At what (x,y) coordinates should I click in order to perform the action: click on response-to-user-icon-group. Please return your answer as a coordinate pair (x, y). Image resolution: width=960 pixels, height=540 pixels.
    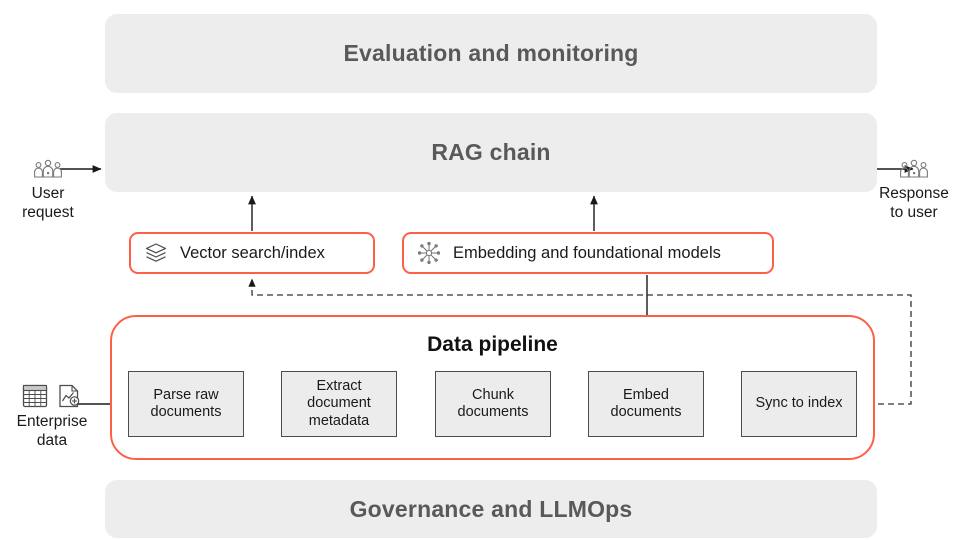
    Looking at the image, I should click on (914, 167).